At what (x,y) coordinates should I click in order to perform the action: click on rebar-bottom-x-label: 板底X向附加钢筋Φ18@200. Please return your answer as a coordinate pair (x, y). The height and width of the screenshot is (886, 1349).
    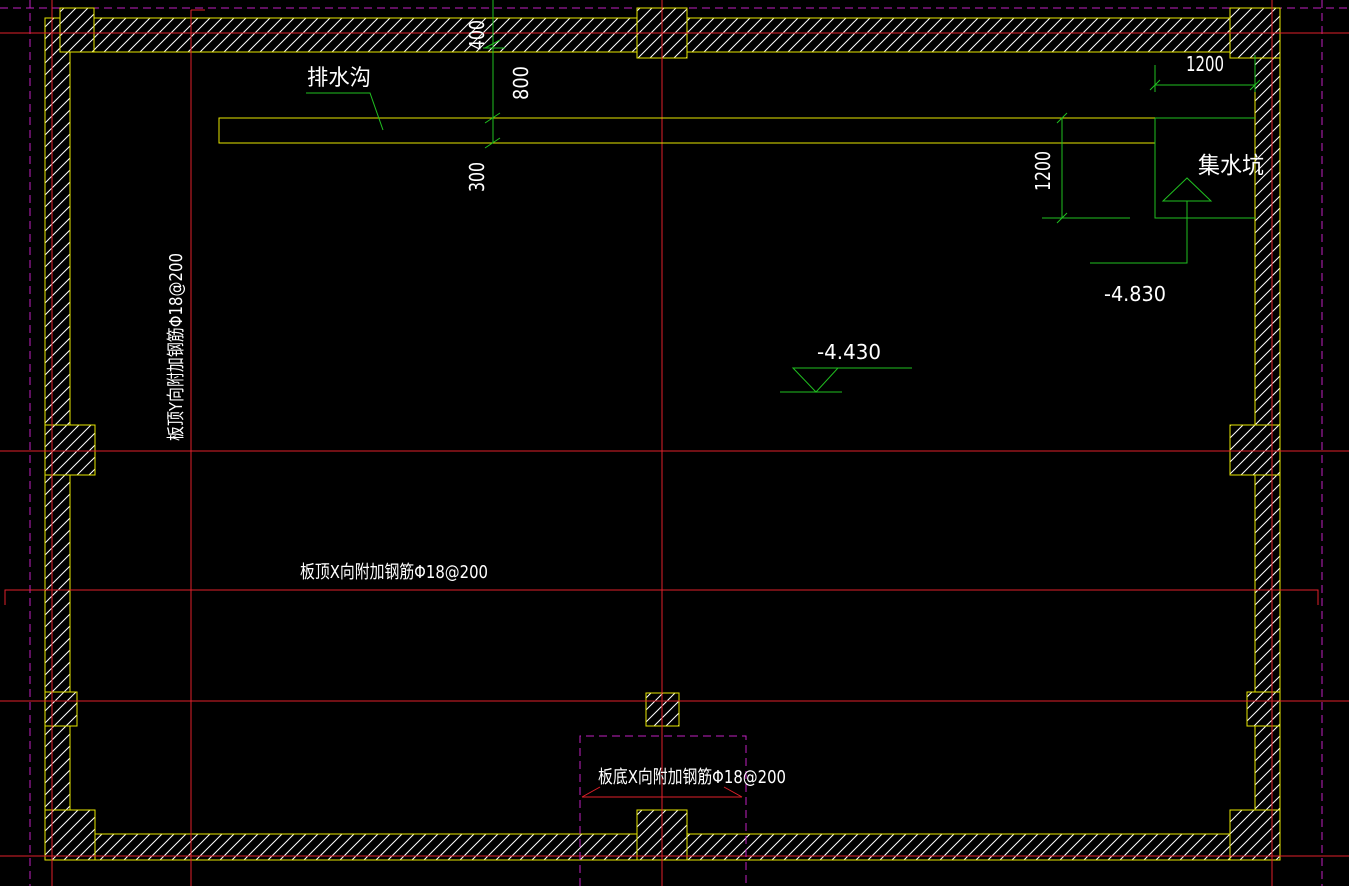
    Looking at the image, I should click on (692, 777).